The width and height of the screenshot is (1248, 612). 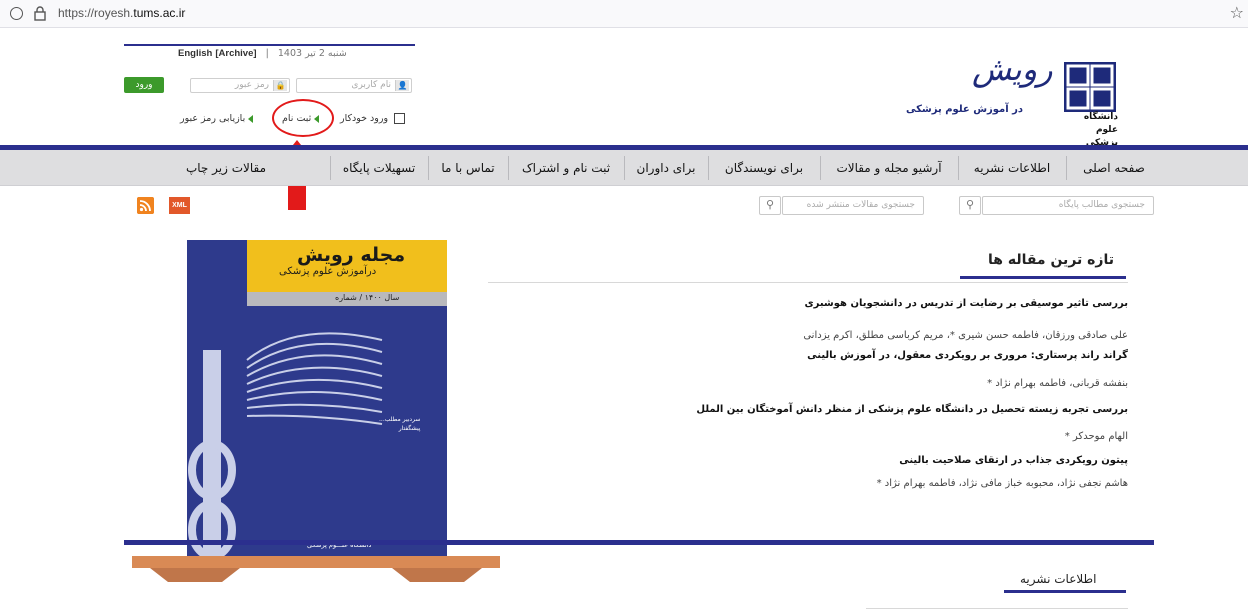 I want to click on lock-icon, so click(x=40, y=13).